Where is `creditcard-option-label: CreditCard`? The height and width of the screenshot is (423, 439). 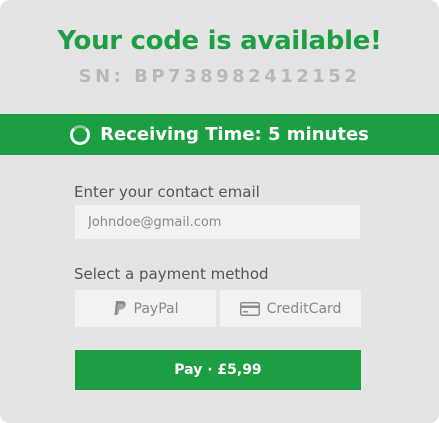
creditcard-option-label: CreditCard is located at coordinates (304, 308).